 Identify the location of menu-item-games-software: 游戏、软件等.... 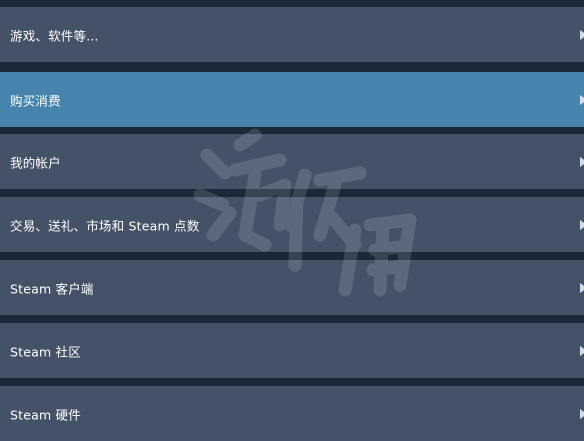
(292, 34).